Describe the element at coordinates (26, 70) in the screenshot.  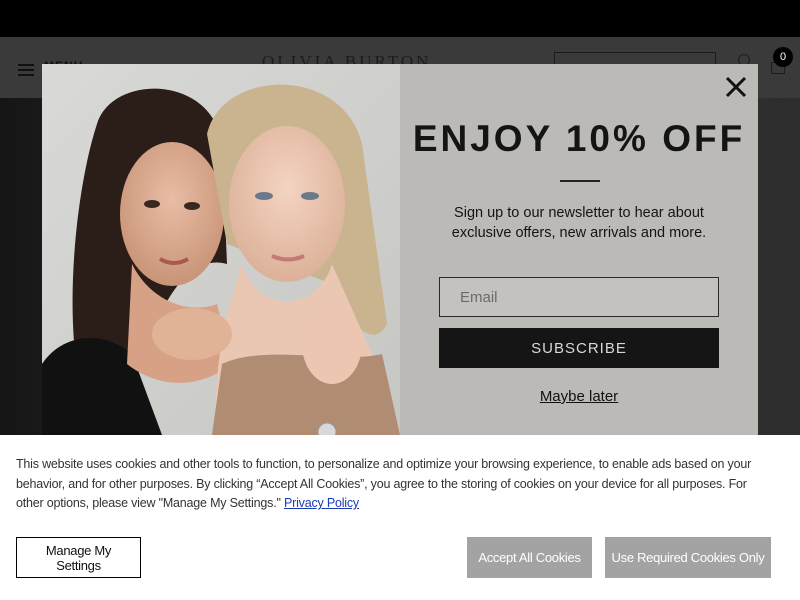
I see `hamburger-menu-icon` at that location.